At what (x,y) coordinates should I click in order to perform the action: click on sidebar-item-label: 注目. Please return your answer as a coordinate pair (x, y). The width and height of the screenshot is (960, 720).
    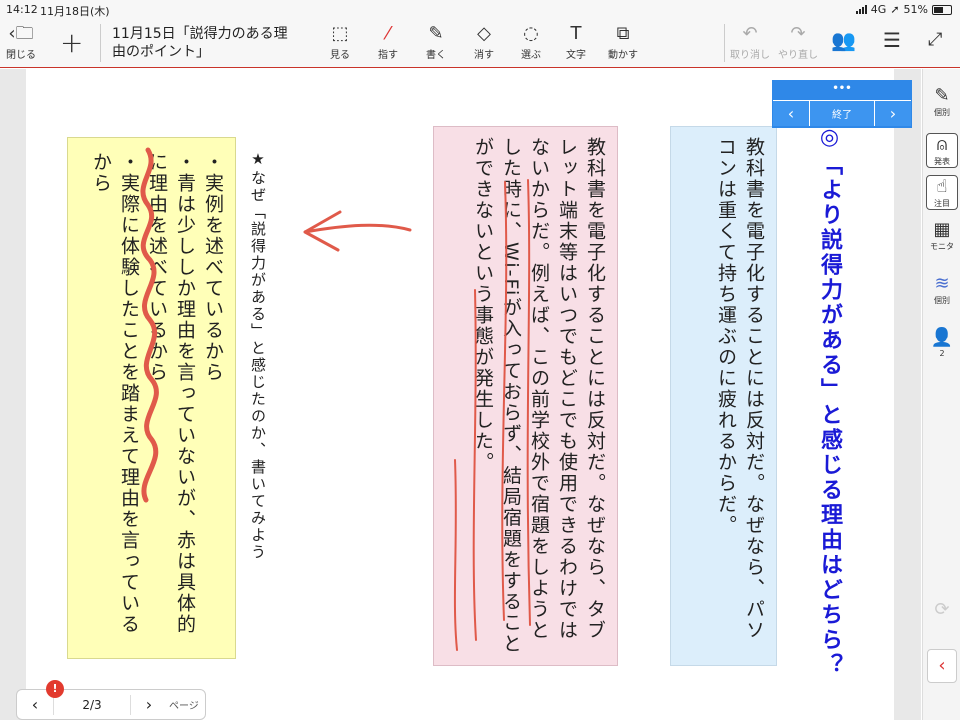
    Looking at the image, I should click on (942, 203).